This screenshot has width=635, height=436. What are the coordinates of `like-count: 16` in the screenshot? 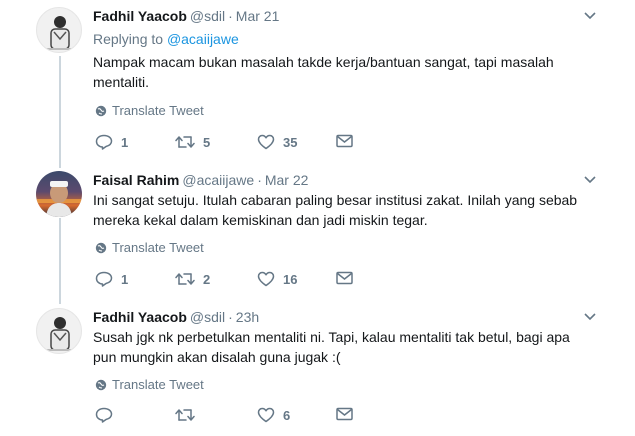 It's located at (290, 279).